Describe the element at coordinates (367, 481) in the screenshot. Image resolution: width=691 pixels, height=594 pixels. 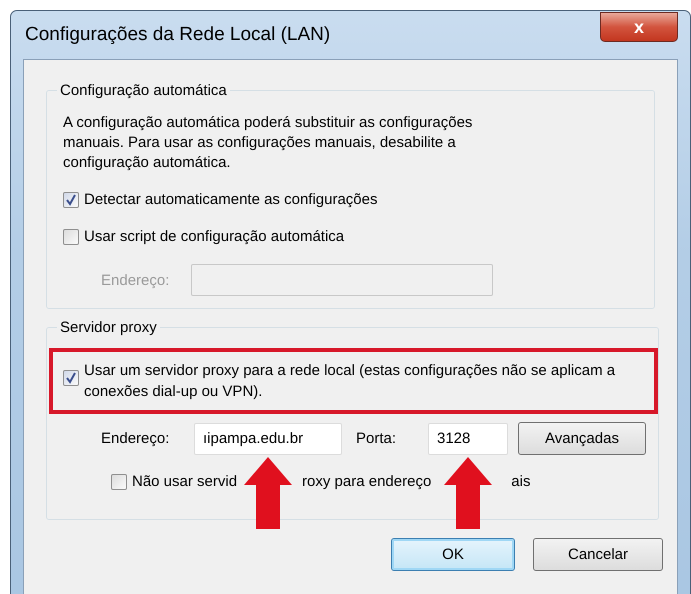
I see `checkbox-label: roxy para endereço` at that location.